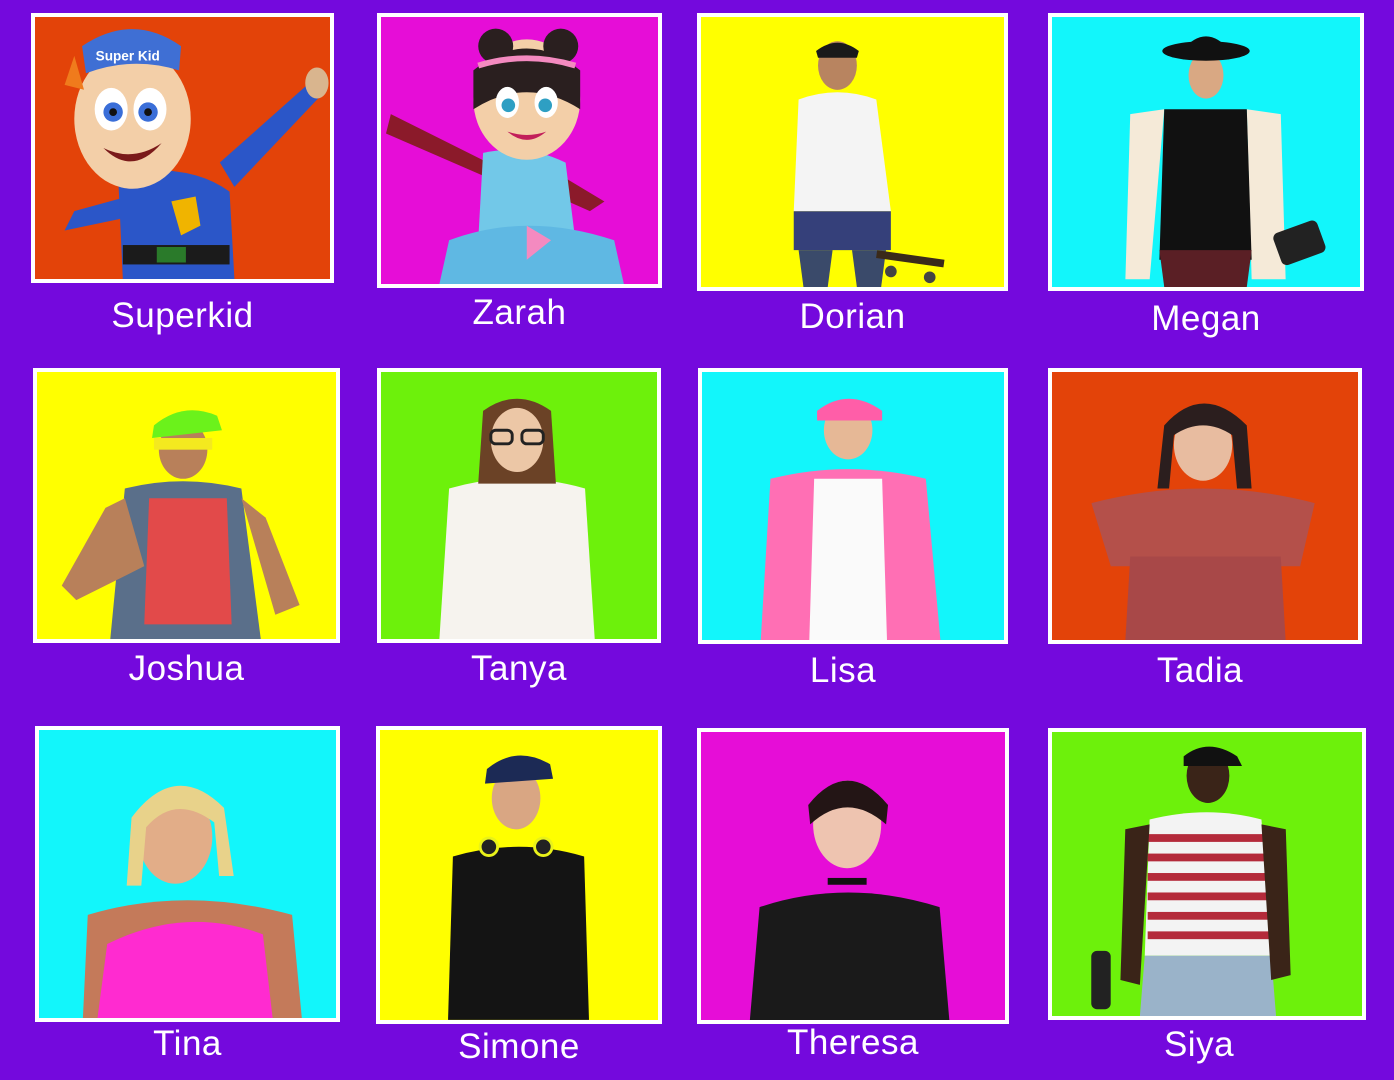 Image resolution: width=1394 pixels, height=1080 pixels. I want to click on person-pink-jacket-icon, so click(850, 519).